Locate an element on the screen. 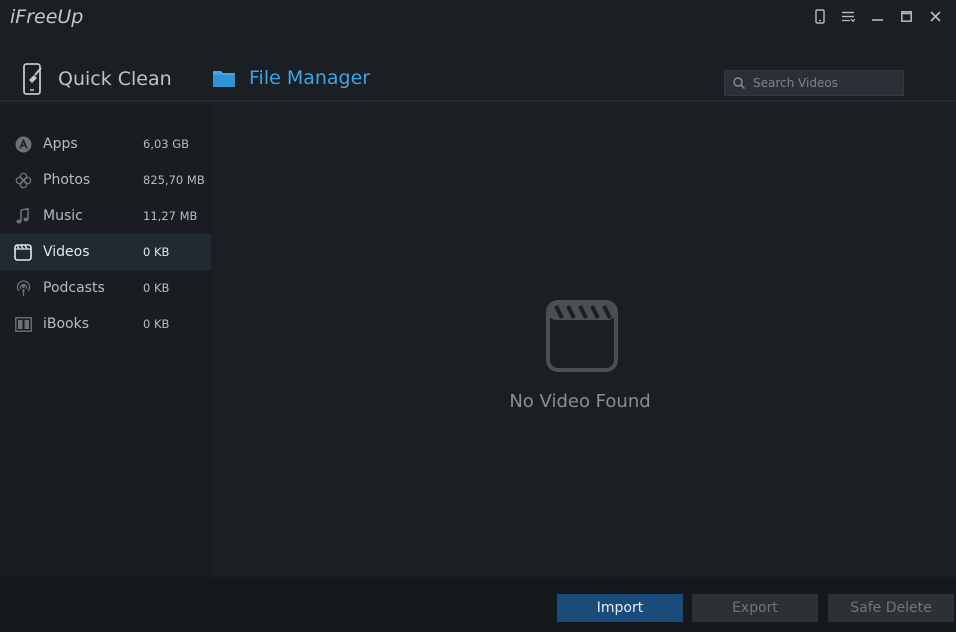  video-icon is located at coordinates (23, 252).